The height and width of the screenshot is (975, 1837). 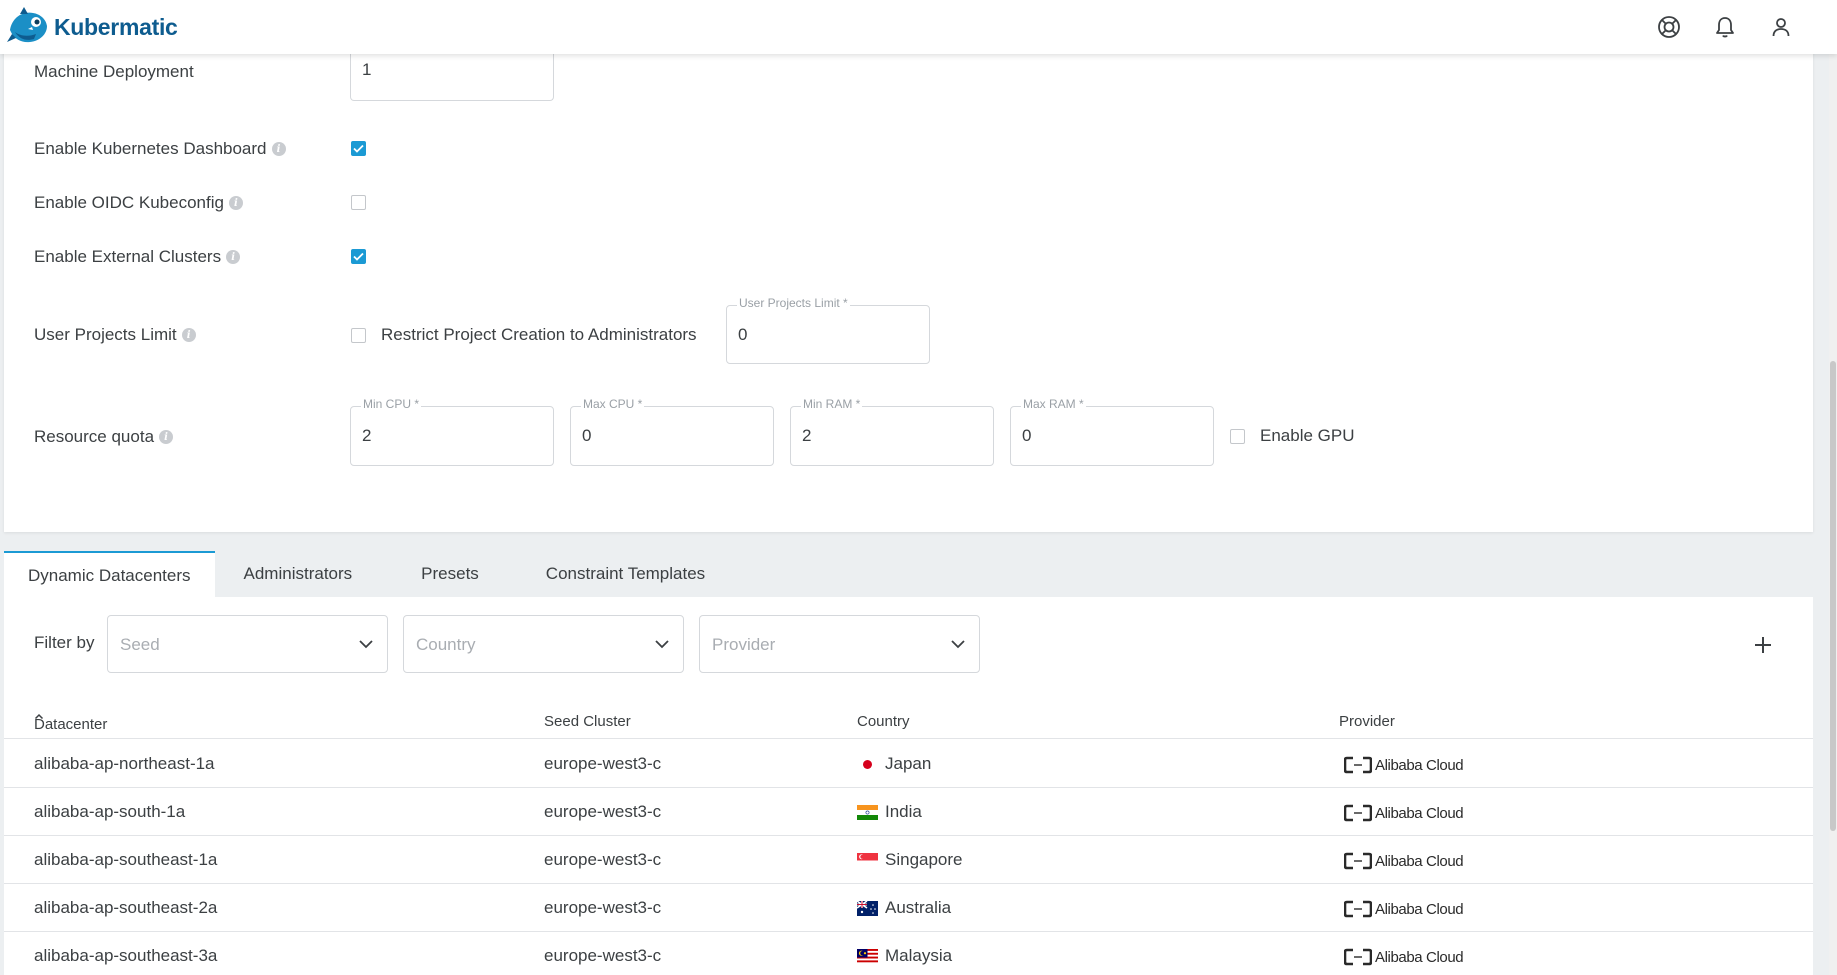 I want to click on restrict-project-creation-checkbox, so click(x=358, y=335).